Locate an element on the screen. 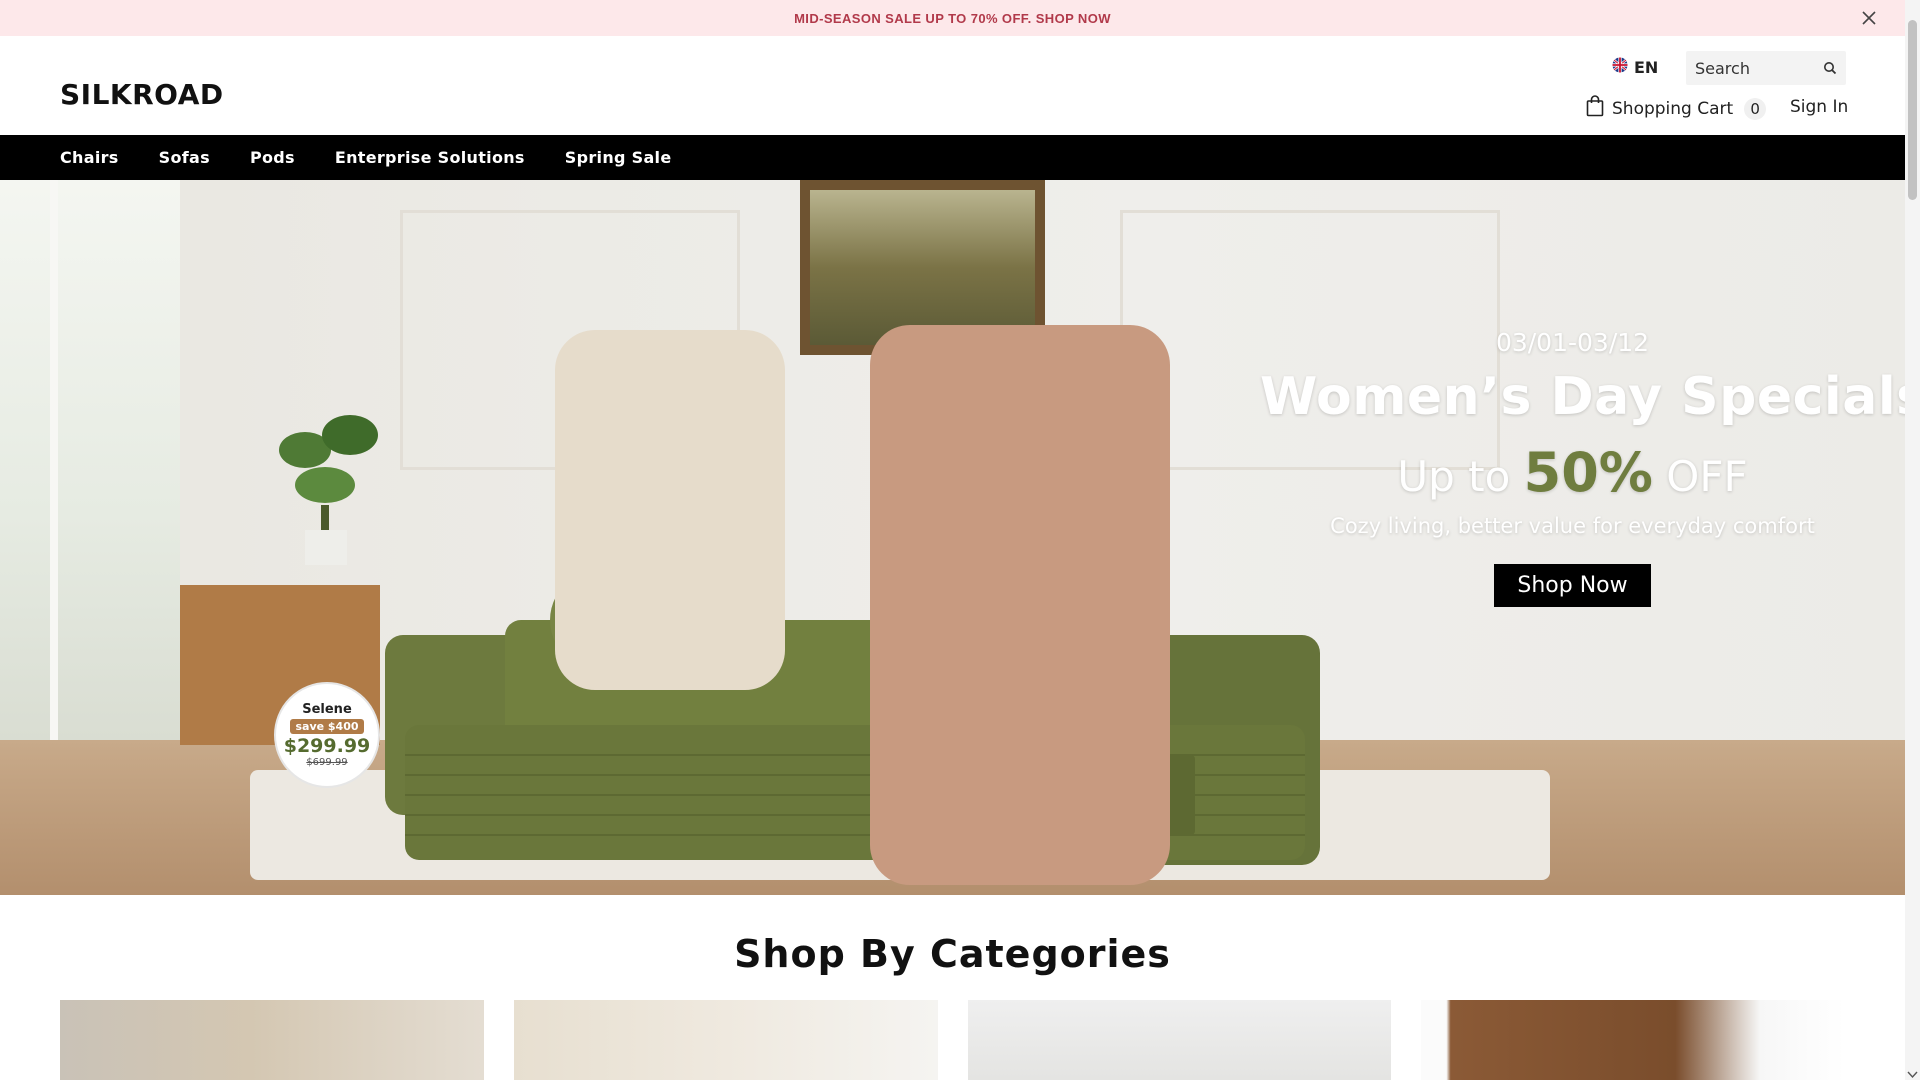 The image size is (1920, 1080). uk-flag-icon is located at coordinates (1620, 67).